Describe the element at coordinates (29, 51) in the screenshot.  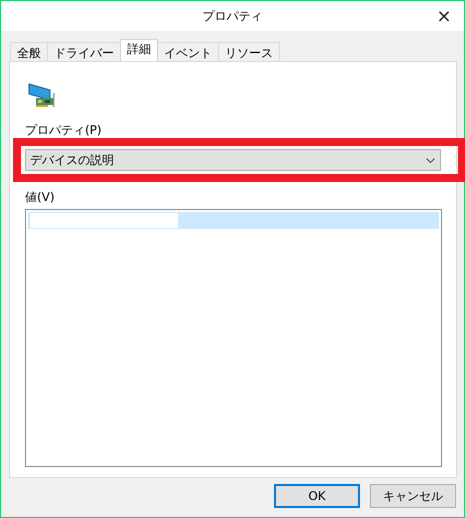
I see `tab: 全般` at that location.